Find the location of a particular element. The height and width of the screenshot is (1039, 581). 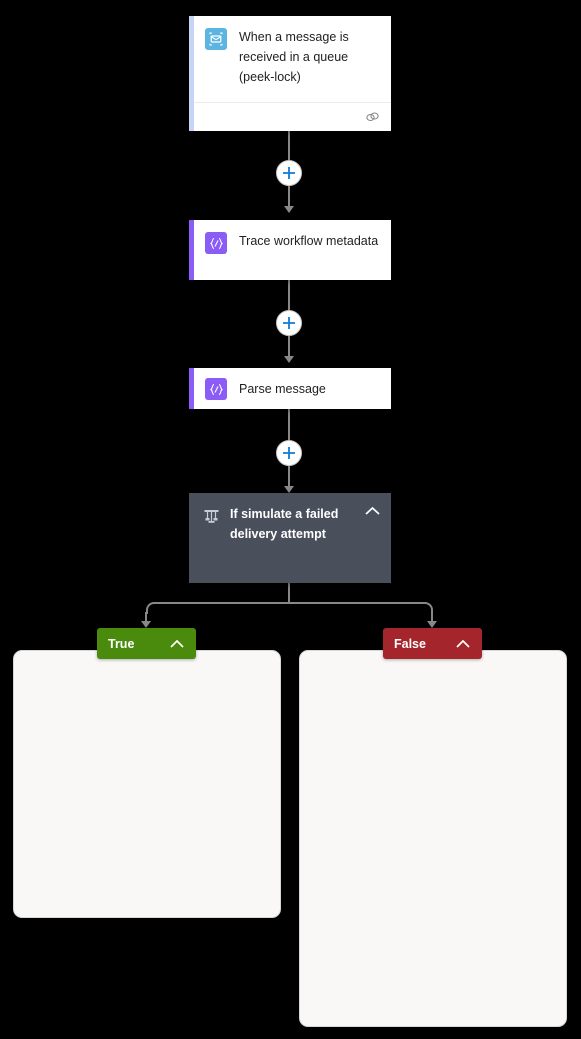

link-icon is located at coordinates (372, 117).